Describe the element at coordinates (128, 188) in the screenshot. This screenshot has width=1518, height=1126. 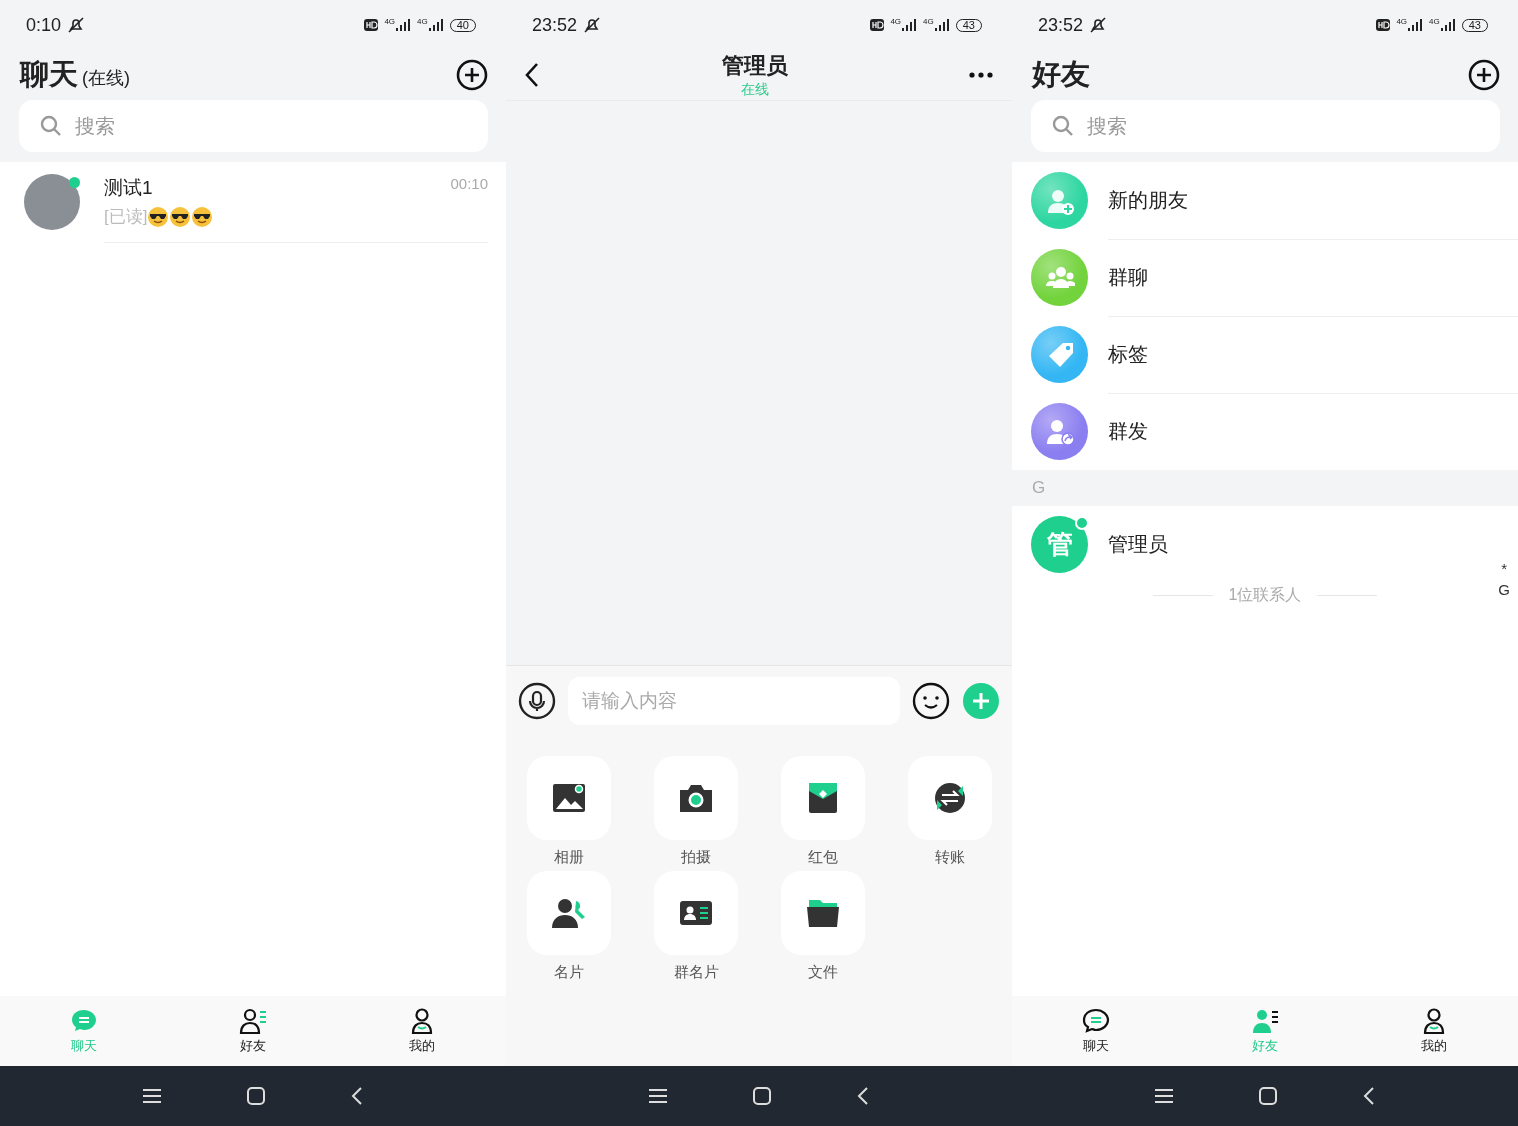
I see `contact-name: 测试1` at that location.